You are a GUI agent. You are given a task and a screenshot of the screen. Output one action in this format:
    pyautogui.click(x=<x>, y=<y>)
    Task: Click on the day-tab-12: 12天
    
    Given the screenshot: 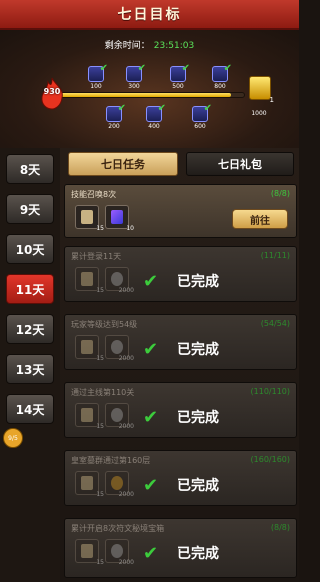 What is the action you would take?
    pyautogui.click(x=30, y=329)
    